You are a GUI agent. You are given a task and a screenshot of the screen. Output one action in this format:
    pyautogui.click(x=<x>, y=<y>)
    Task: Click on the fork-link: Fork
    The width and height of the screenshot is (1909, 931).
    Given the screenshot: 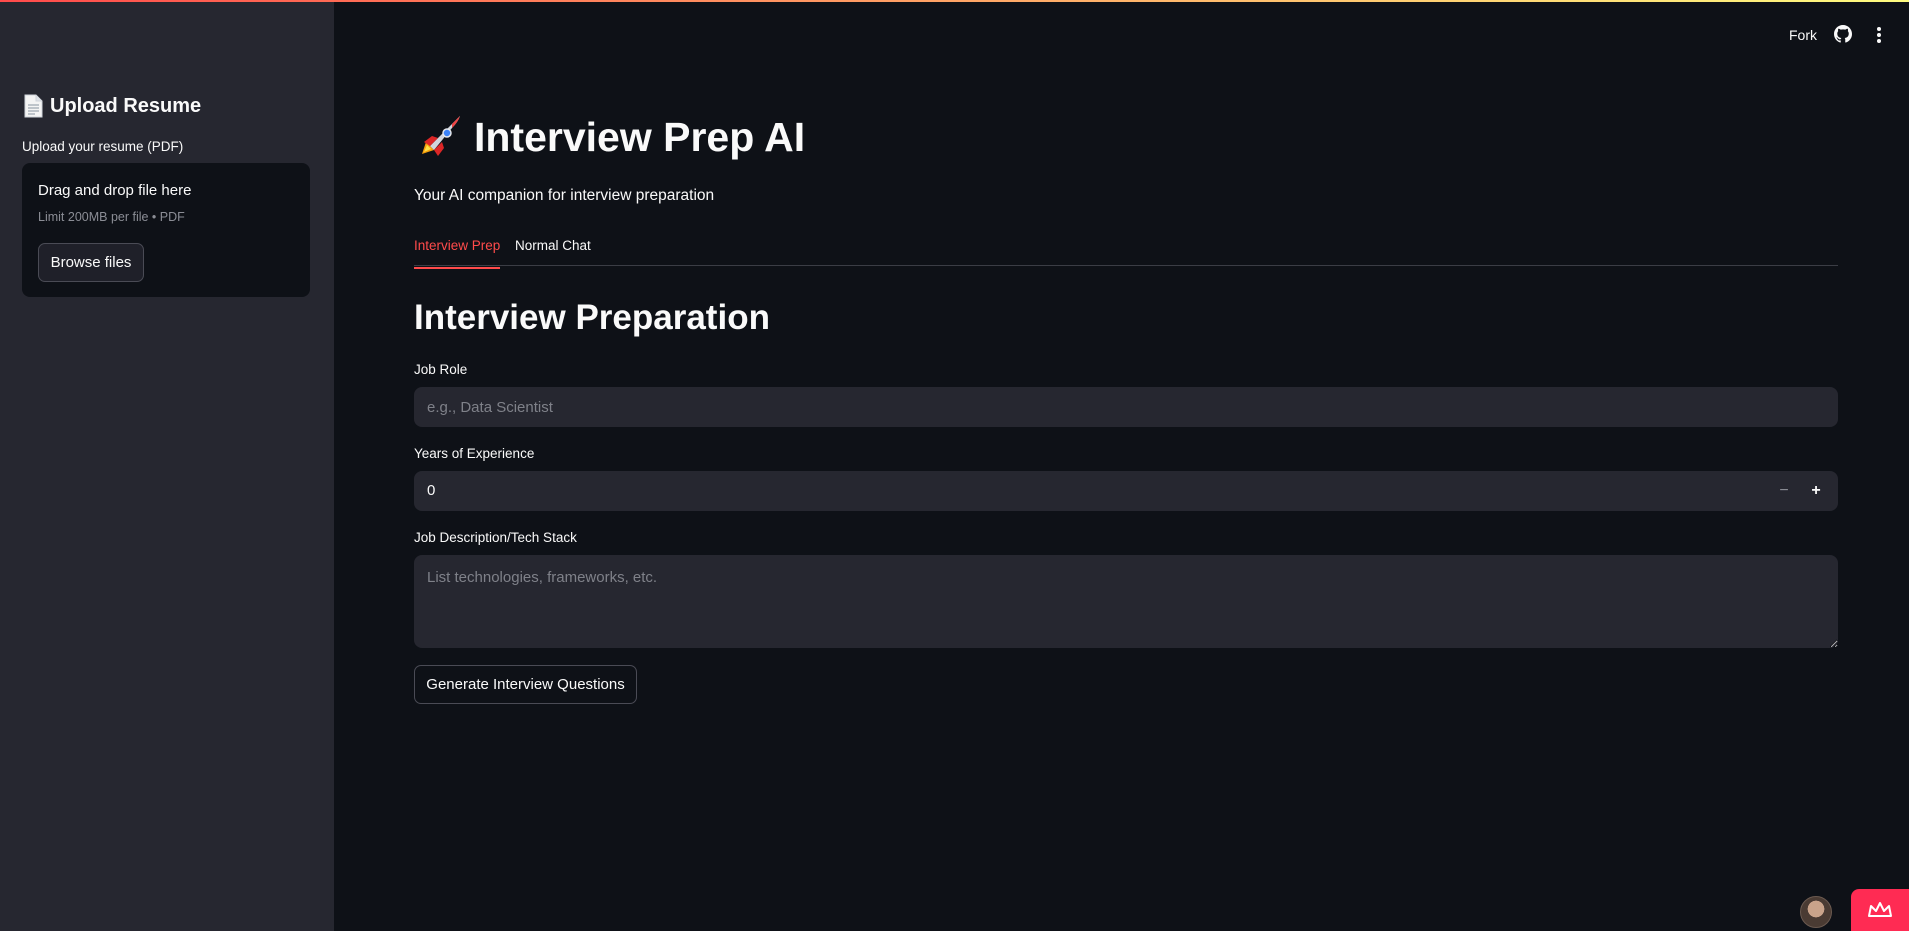 What is the action you would take?
    pyautogui.click(x=1803, y=35)
    